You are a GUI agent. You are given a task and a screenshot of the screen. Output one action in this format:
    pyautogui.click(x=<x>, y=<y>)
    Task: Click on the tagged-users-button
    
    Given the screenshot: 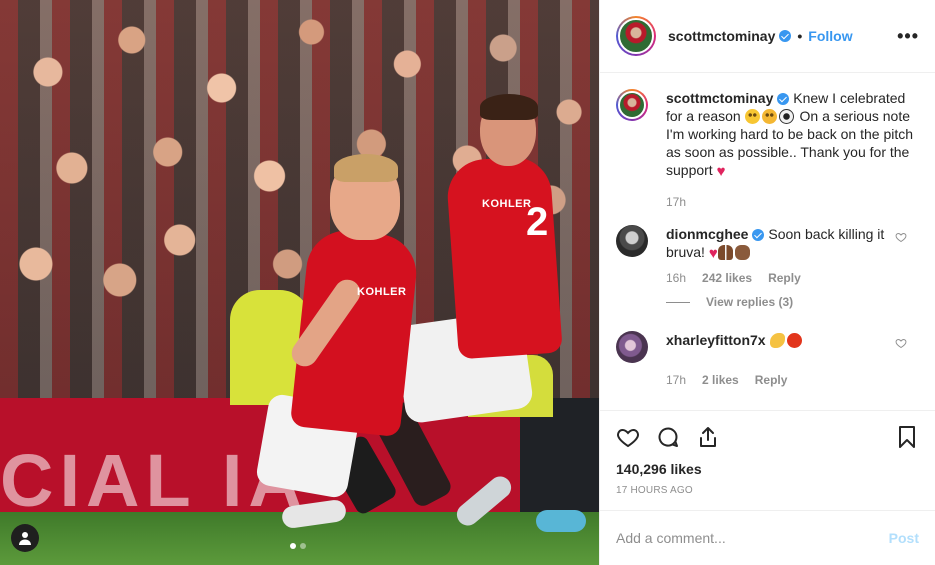 What is the action you would take?
    pyautogui.click(x=25, y=538)
    